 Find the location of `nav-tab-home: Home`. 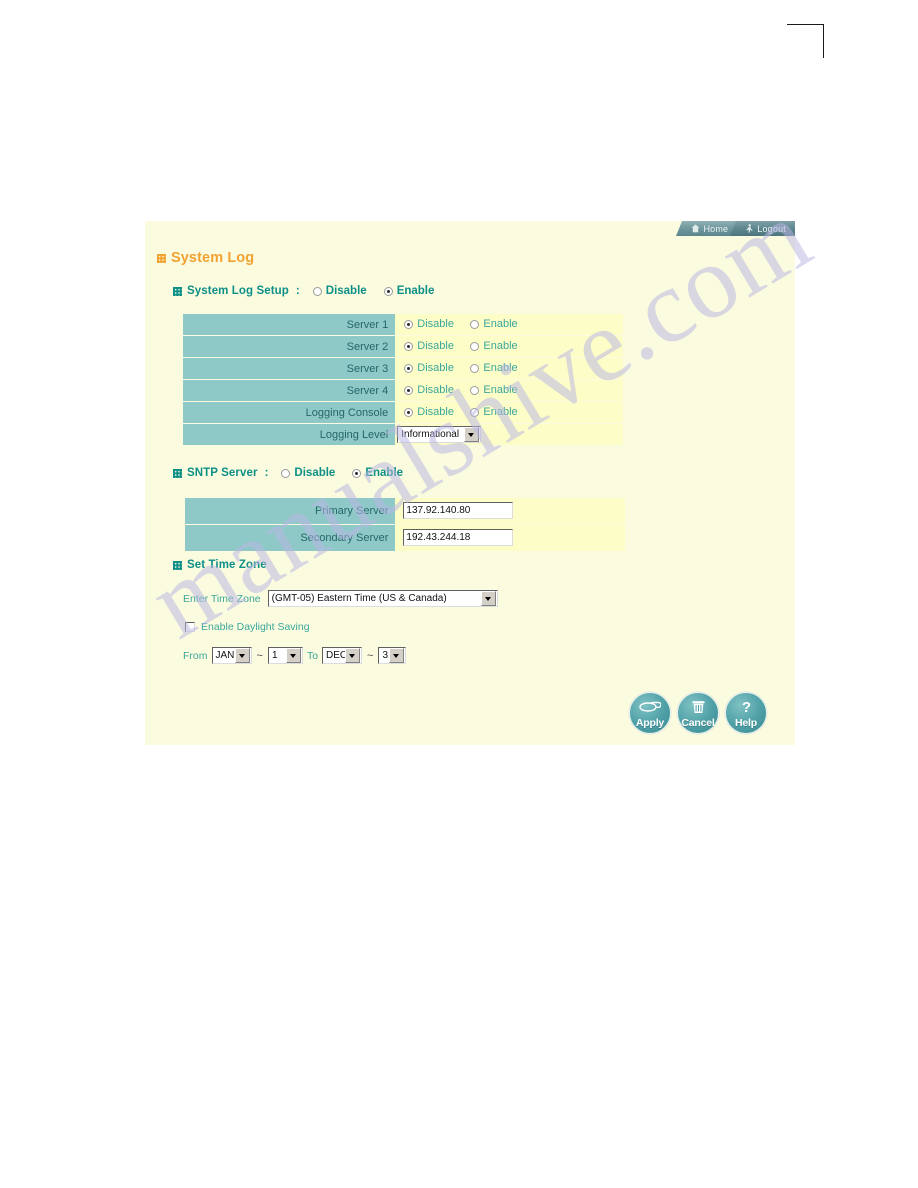

nav-tab-home: Home is located at coordinates (707, 228).